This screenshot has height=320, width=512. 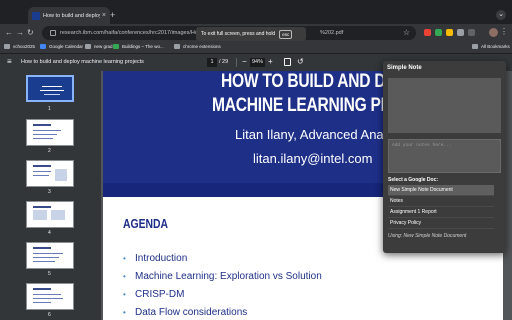 I want to click on side-panel-icon, so click(x=471, y=32).